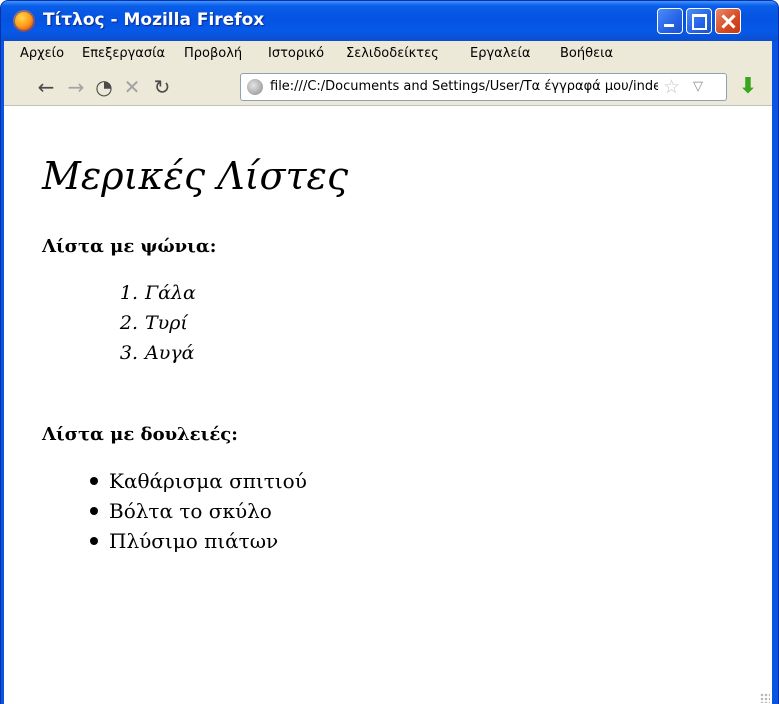 The width and height of the screenshot is (779, 704). Describe the element at coordinates (129, 246) in the screenshot. I see `shopping-list-heading: Λίστα με ψώνια:` at that location.